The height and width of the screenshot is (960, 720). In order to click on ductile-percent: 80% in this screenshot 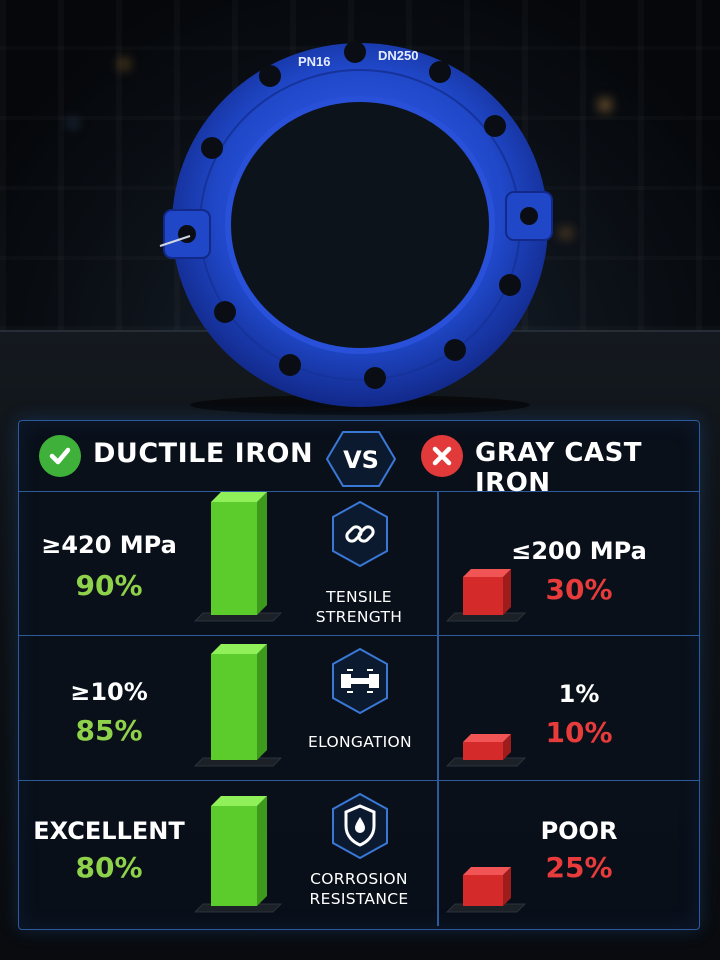, I will do `click(109, 867)`.